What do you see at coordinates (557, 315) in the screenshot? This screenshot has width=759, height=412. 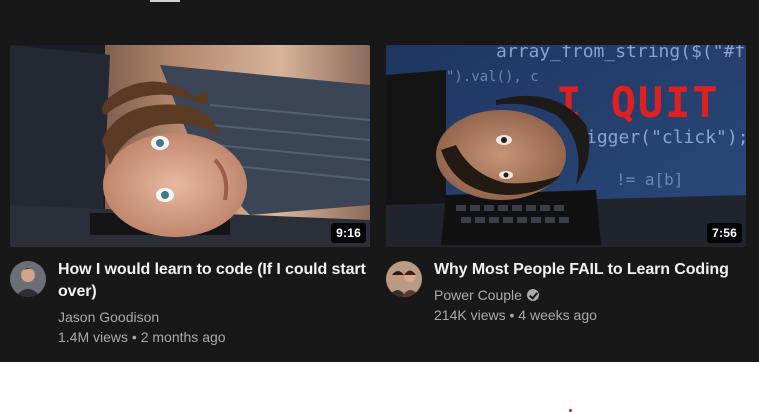 I see `upload-age: 4 weeks ago` at bounding box center [557, 315].